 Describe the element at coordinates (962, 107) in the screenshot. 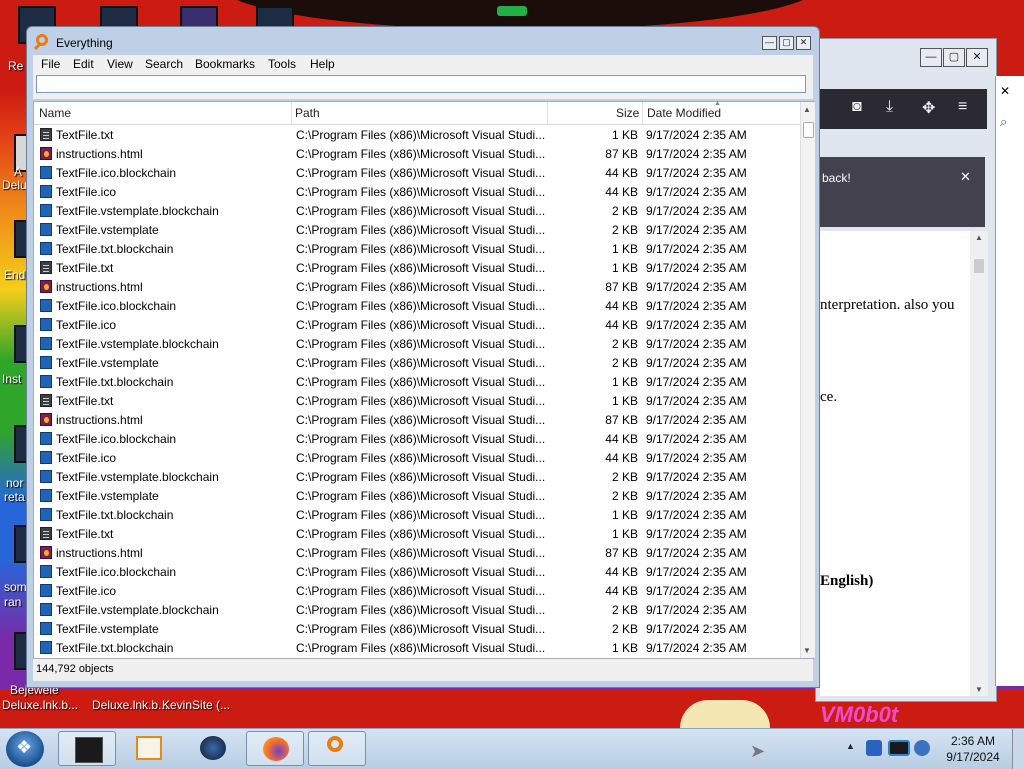

I see `hamburger-menu-icon: ≡` at that location.